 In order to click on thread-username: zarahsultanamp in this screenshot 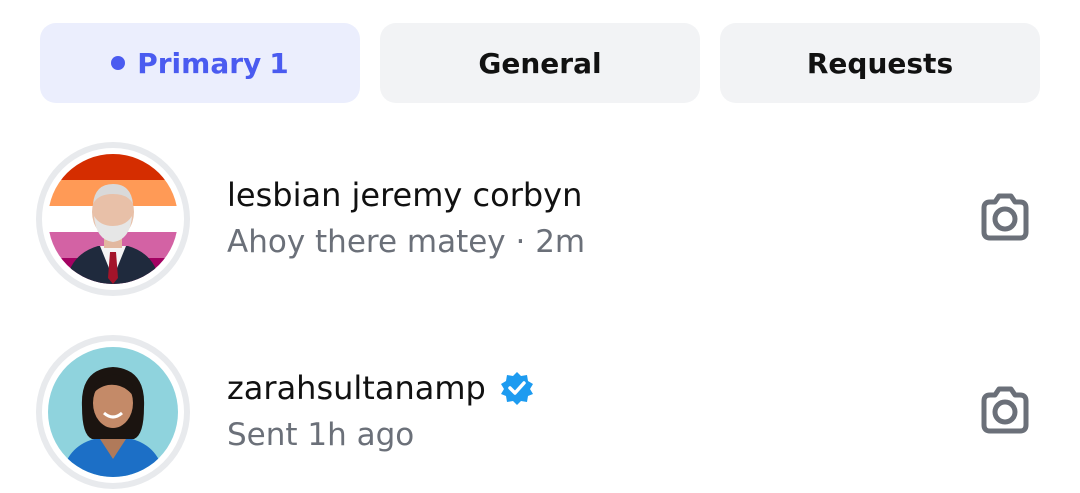, I will do `click(380, 388)`.